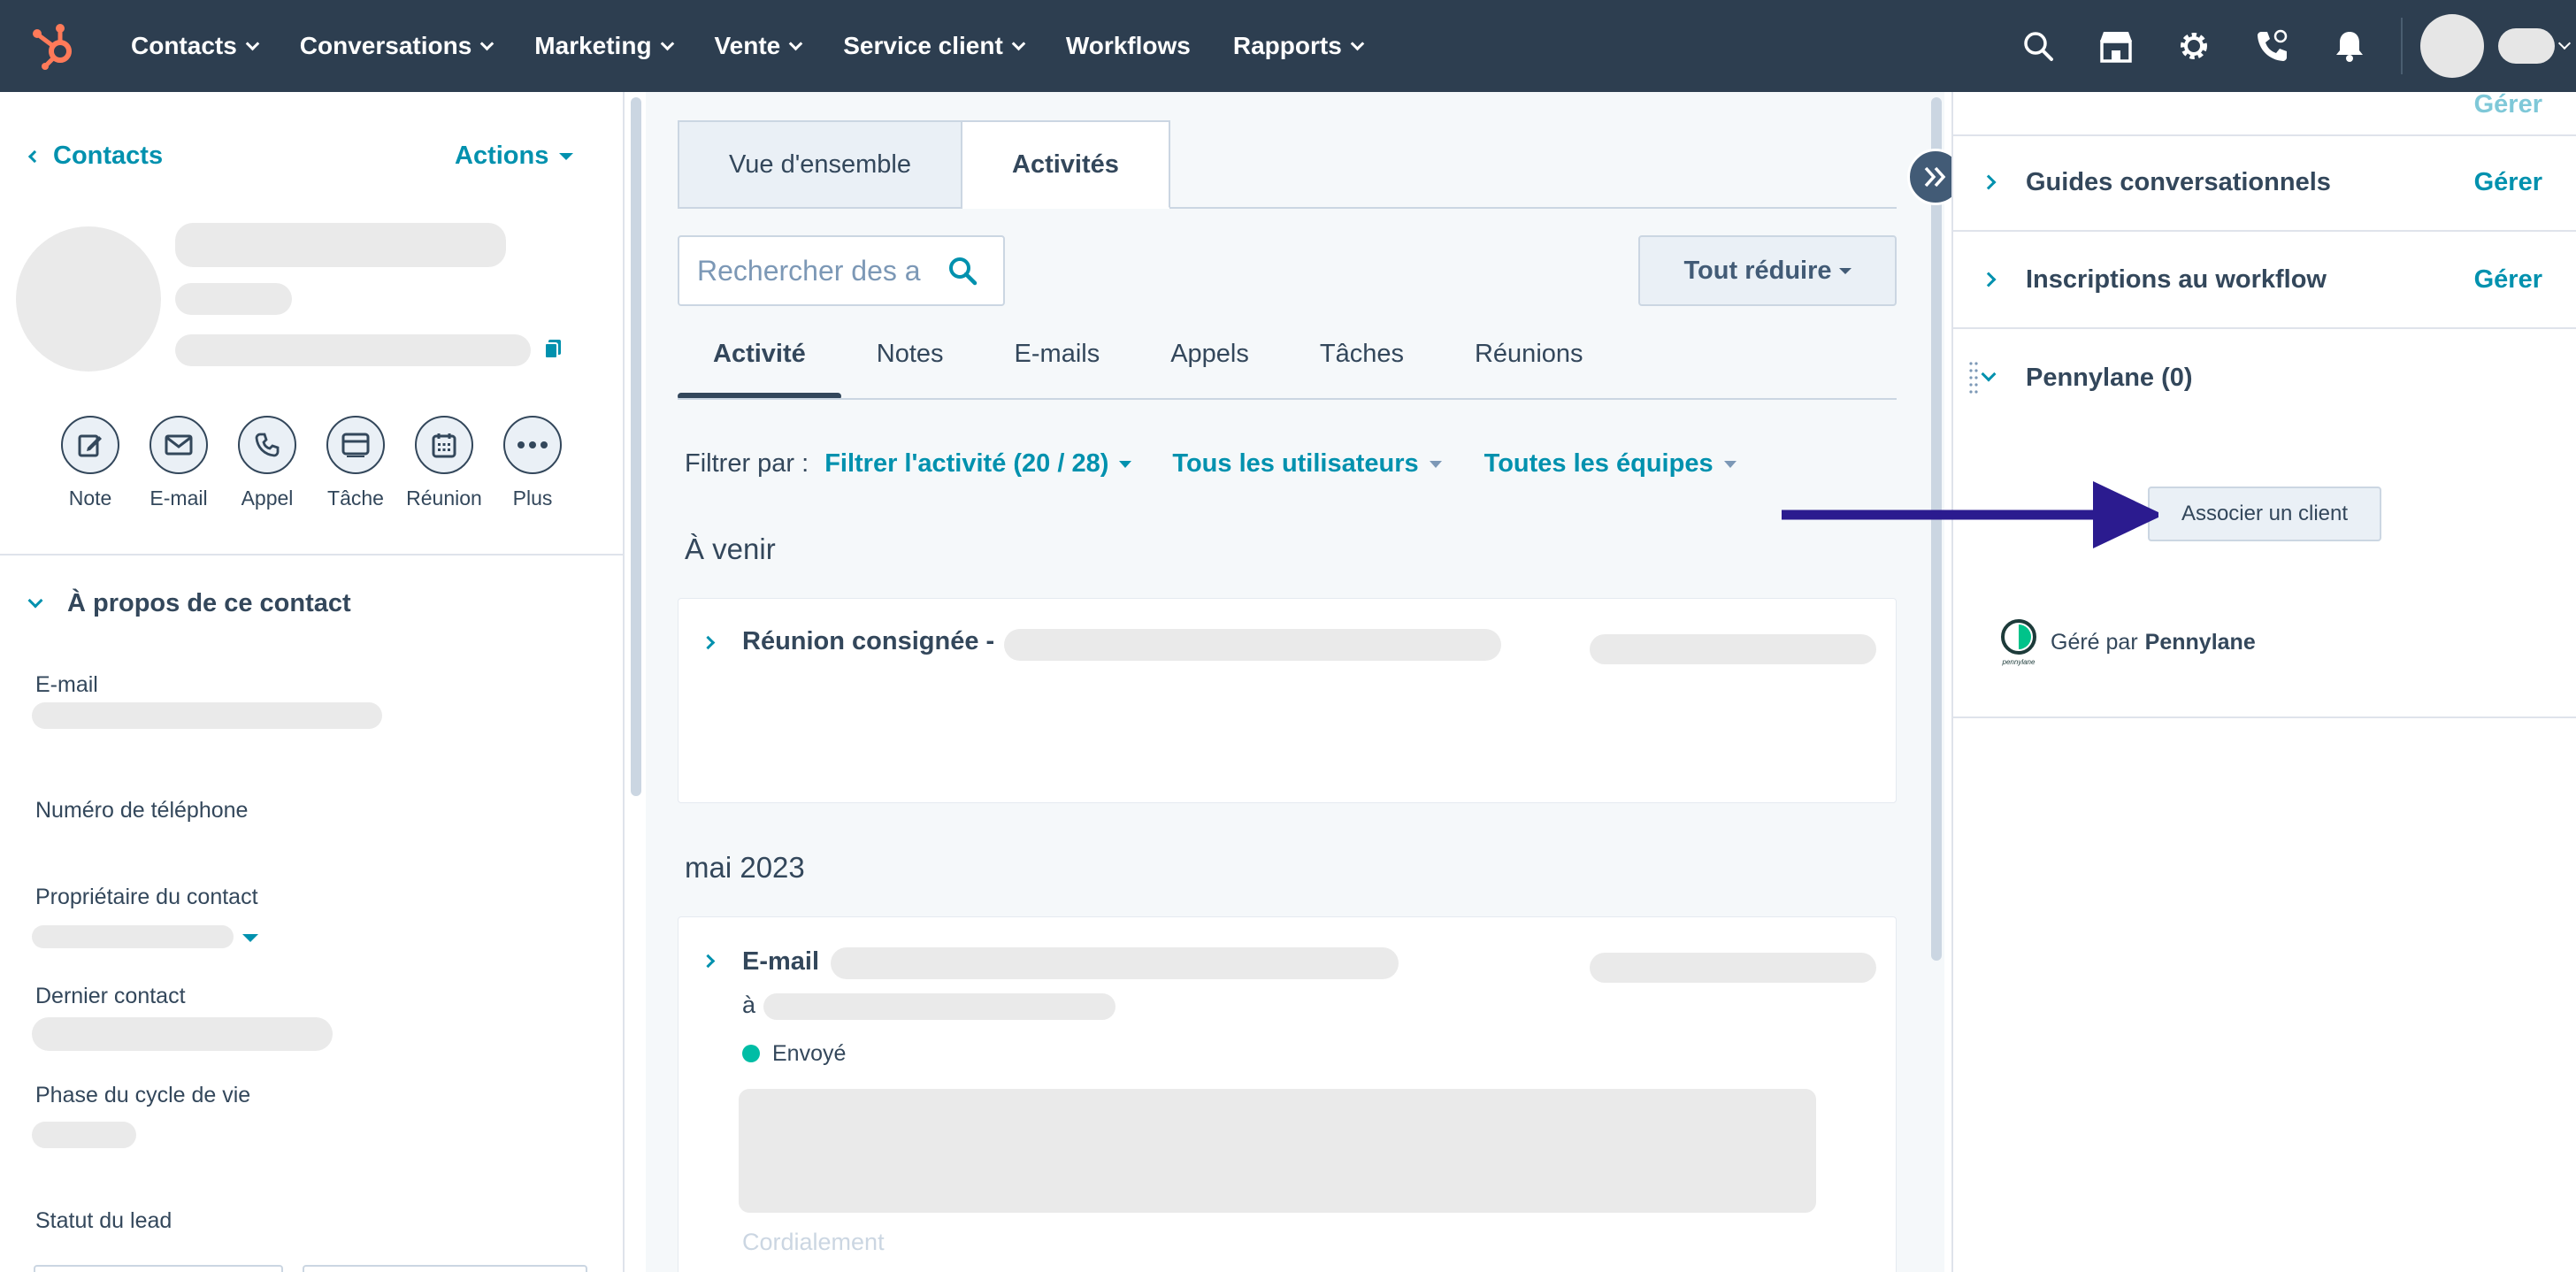 This screenshot has width=2576, height=1272. I want to click on nav-workflows: Workflows, so click(1128, 46).